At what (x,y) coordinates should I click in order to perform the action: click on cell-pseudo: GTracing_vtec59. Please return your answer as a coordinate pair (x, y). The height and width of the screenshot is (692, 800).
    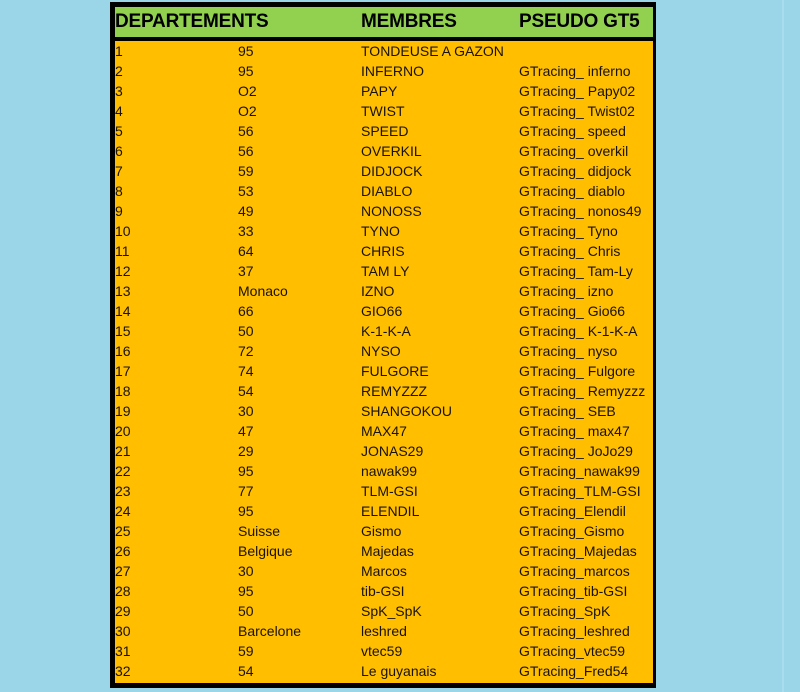
    Looking at the image, I should click on (586, 651).